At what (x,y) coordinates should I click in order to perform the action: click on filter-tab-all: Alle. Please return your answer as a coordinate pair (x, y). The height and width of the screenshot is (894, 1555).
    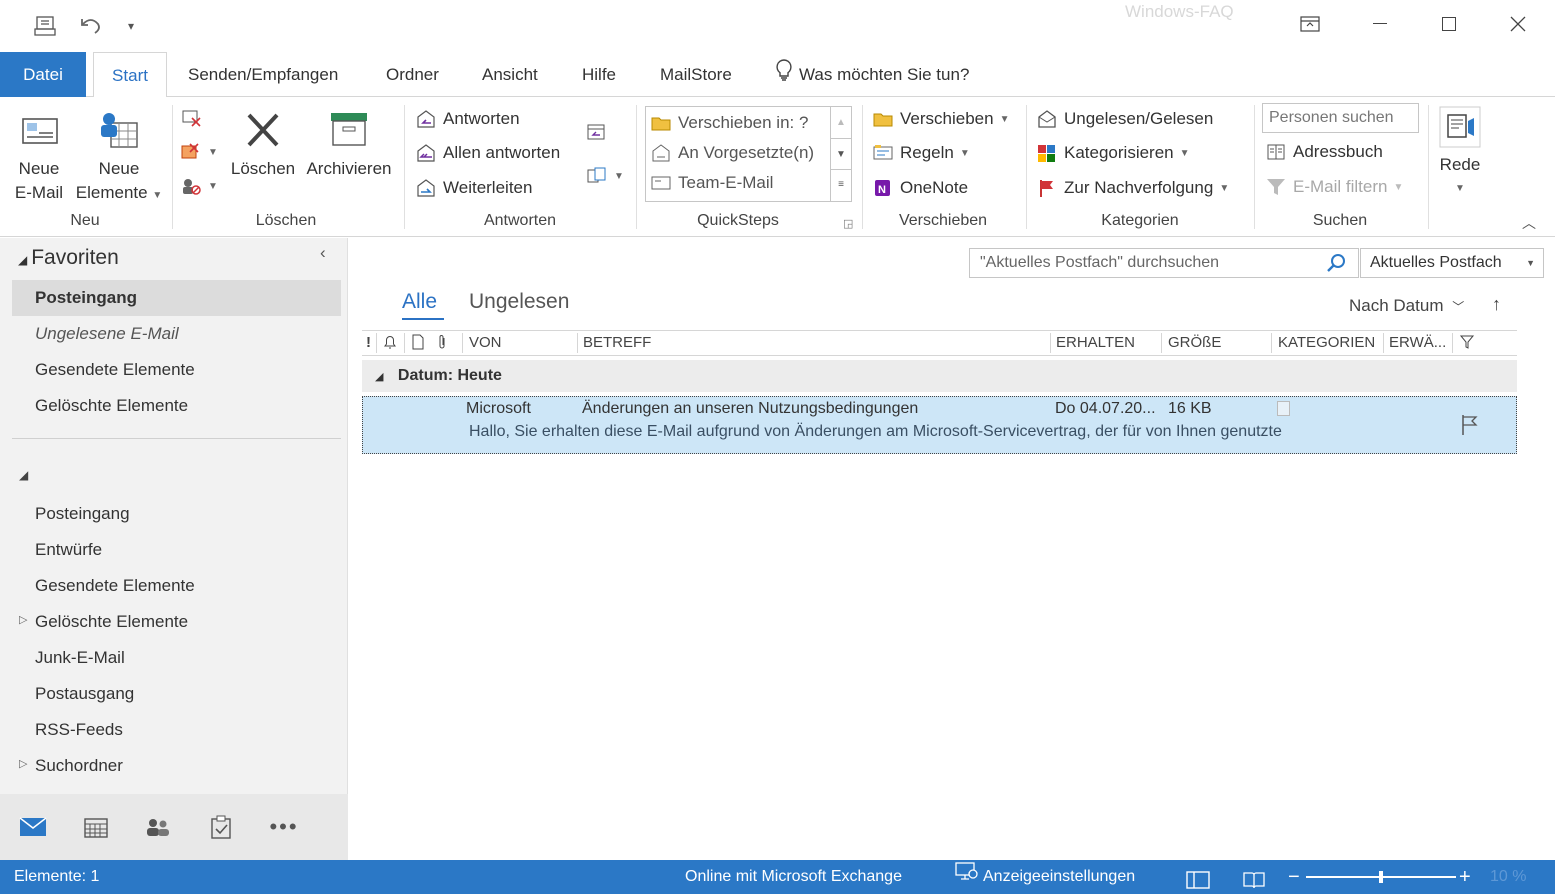
    Looking at the image, I should click on (419, 302).